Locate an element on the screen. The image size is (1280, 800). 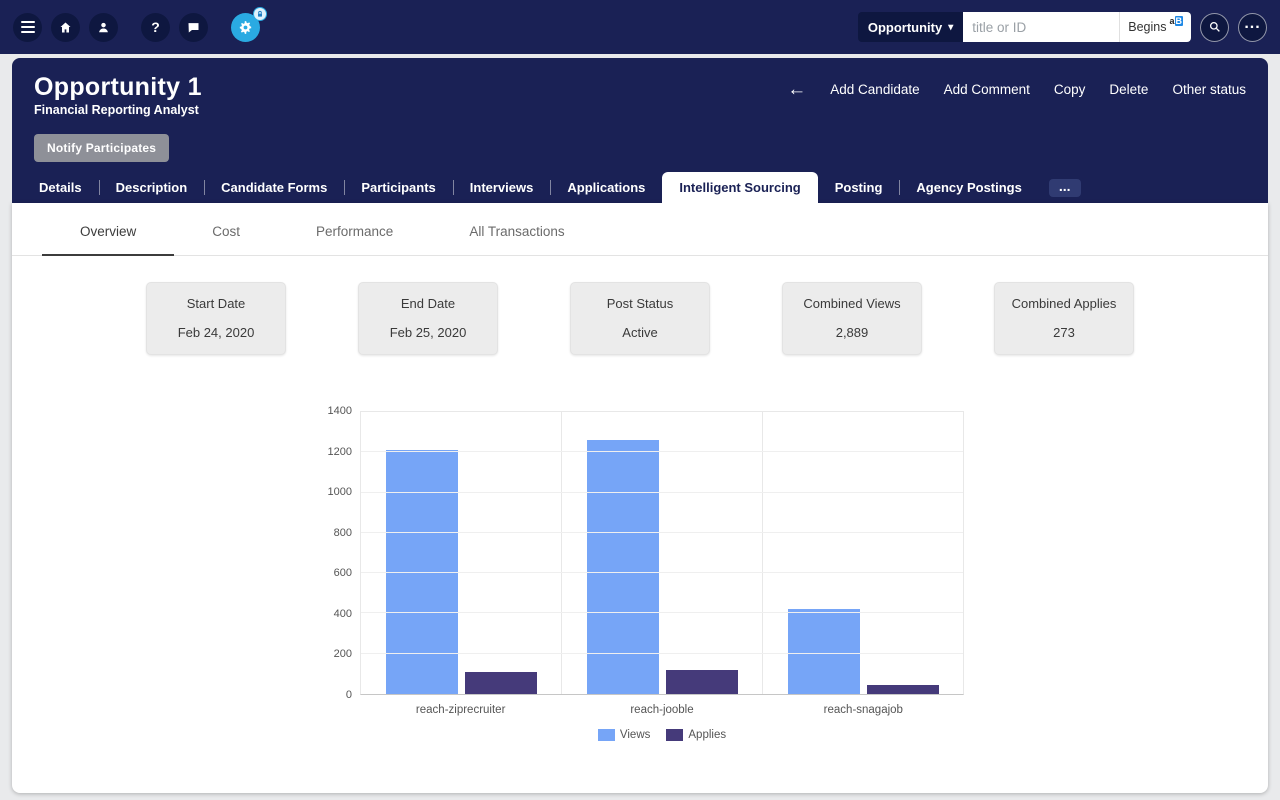
page-subtitle: Financial Reporting Analyst is located at coordinates (116, 110).